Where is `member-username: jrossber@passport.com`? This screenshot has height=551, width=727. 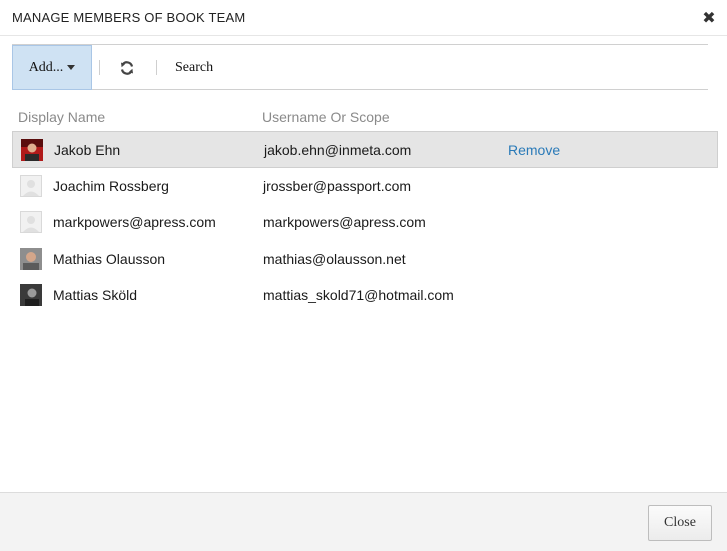 member-username: jrossber@passport.com is located at coordinates (337, 185).